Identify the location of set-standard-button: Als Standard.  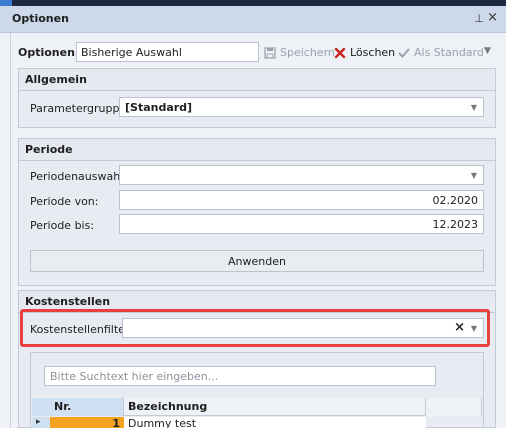
(441, 52).